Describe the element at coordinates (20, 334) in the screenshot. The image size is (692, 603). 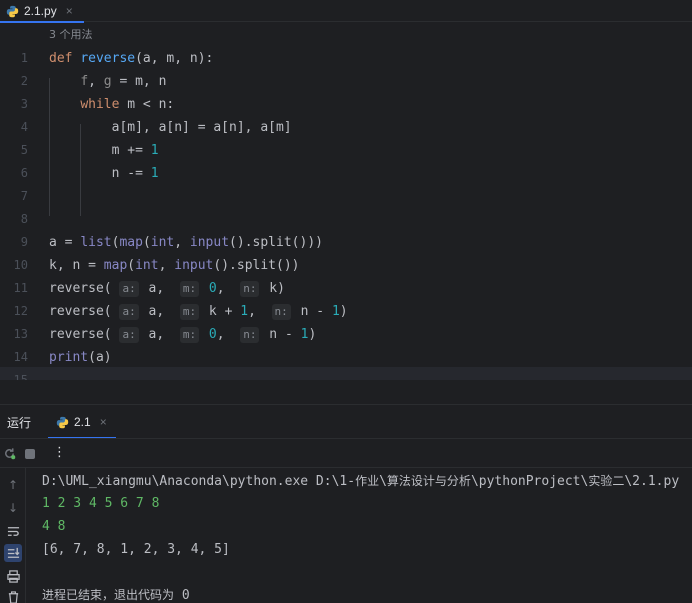
I see `line-number: 13` at that location.